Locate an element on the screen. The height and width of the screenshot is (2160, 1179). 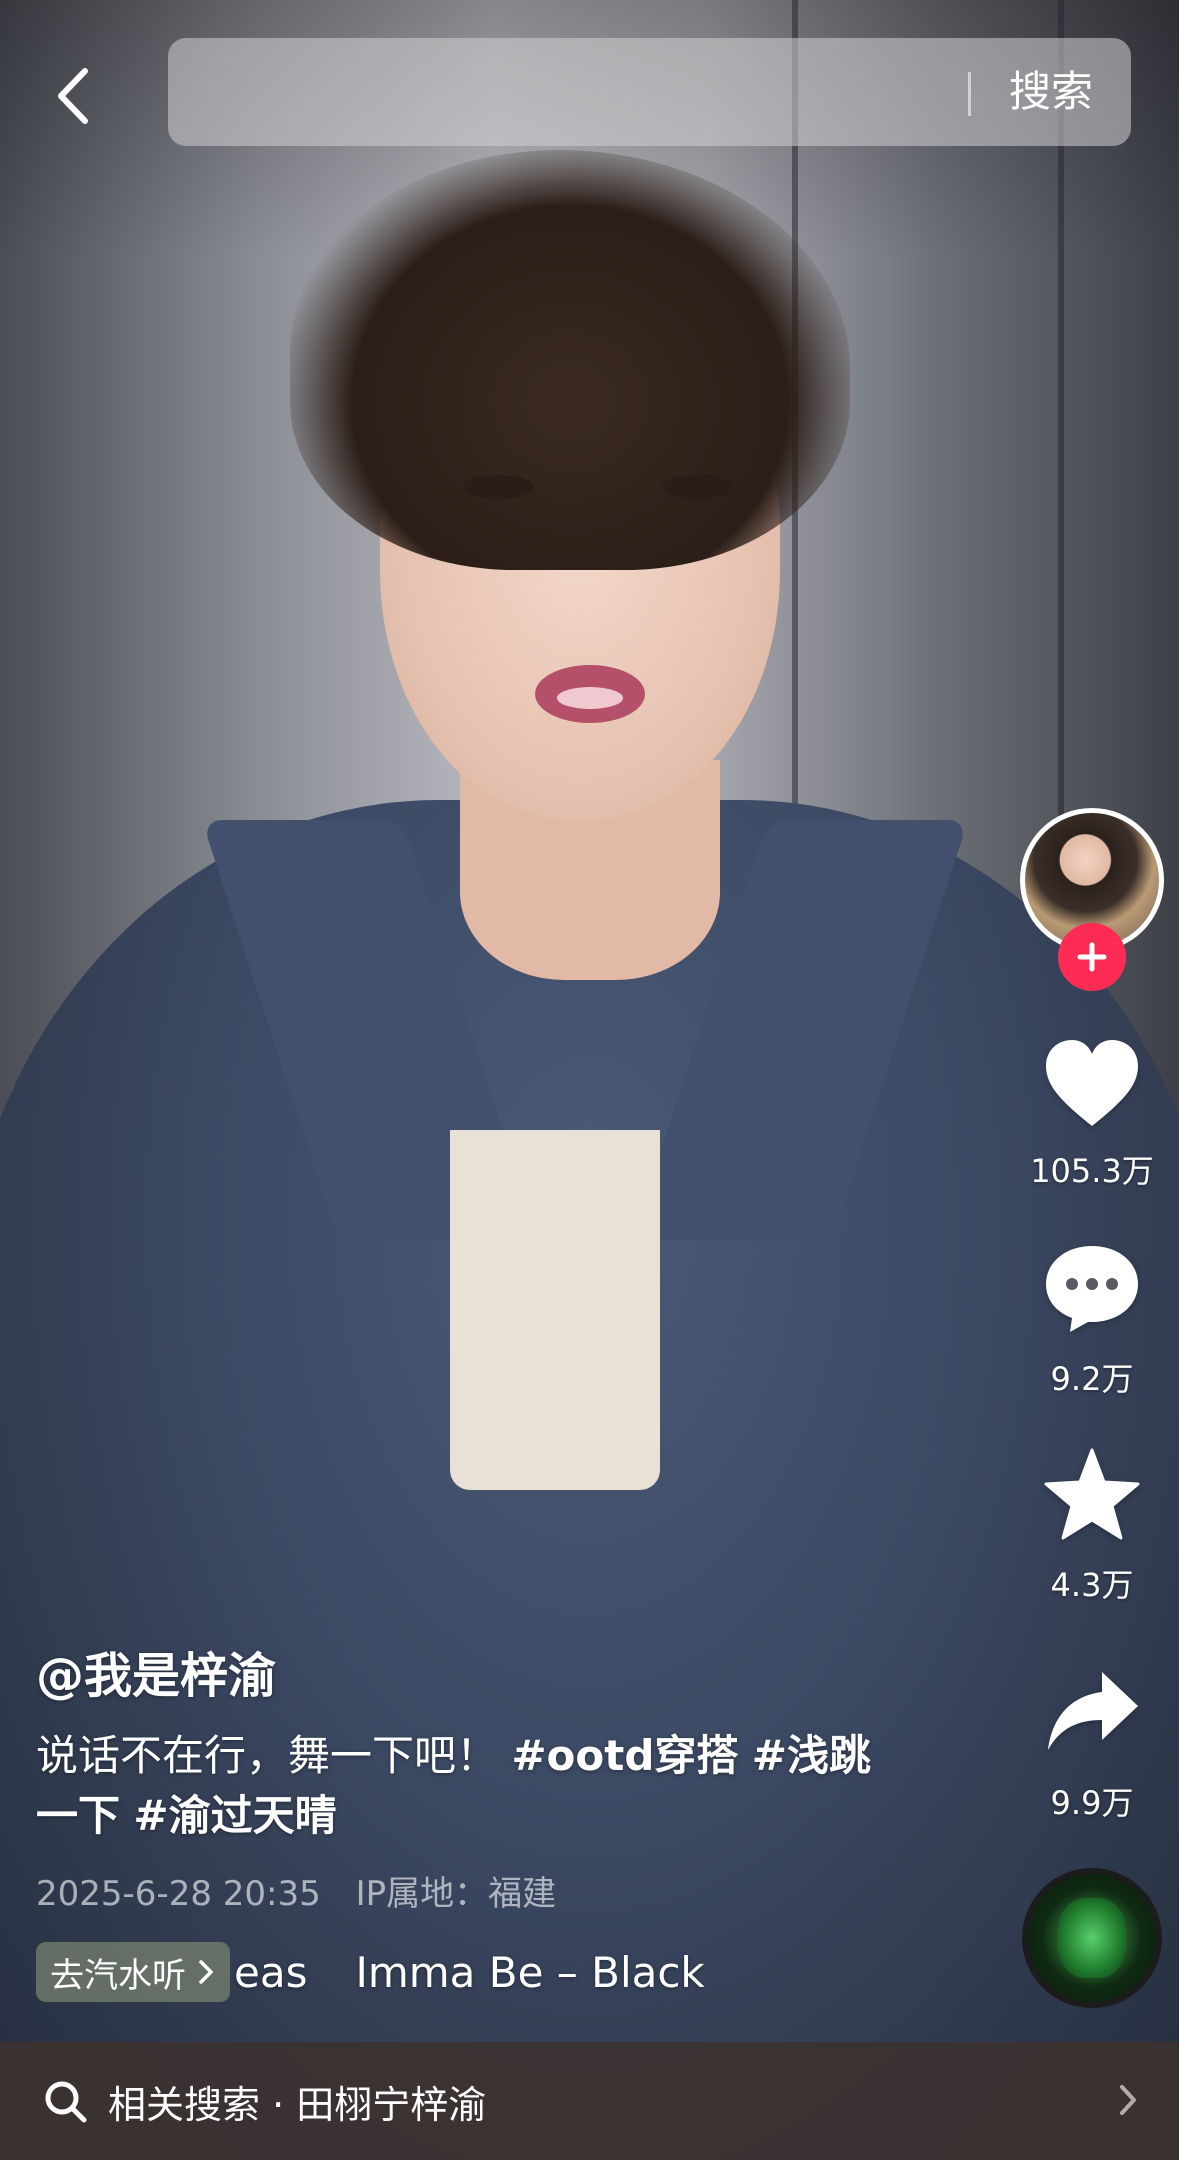
post-meta: 2025-6-28 20:35 IP属地：福建 is located at coordinates (296, 1890).